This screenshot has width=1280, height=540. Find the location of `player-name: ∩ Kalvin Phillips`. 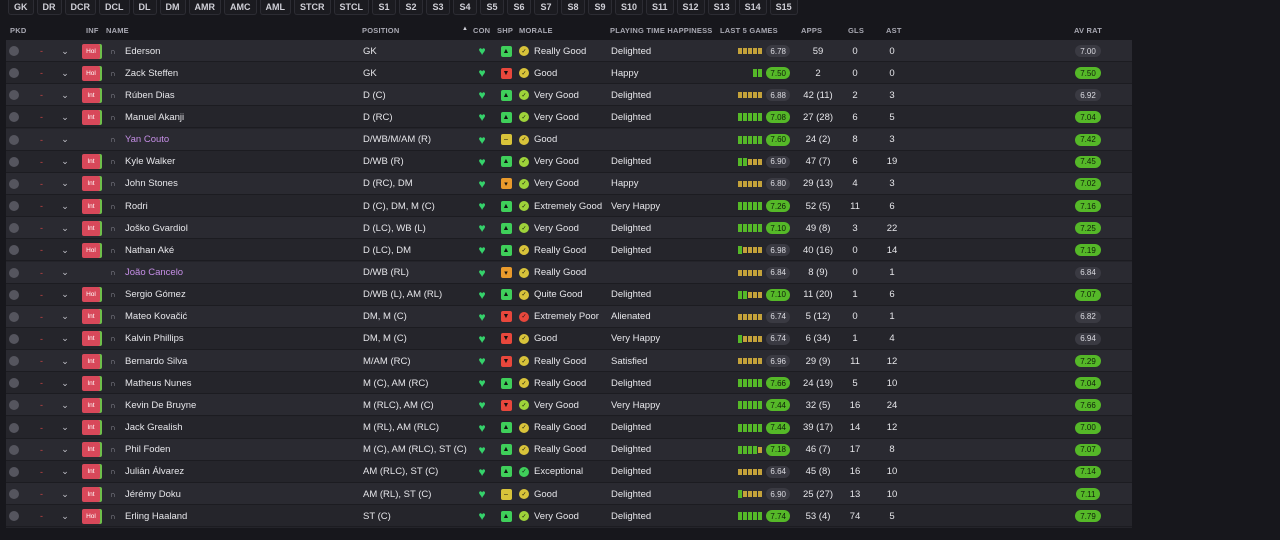

player-name: ∩ Kalvin Phillips is located at coordinates (225, 339).